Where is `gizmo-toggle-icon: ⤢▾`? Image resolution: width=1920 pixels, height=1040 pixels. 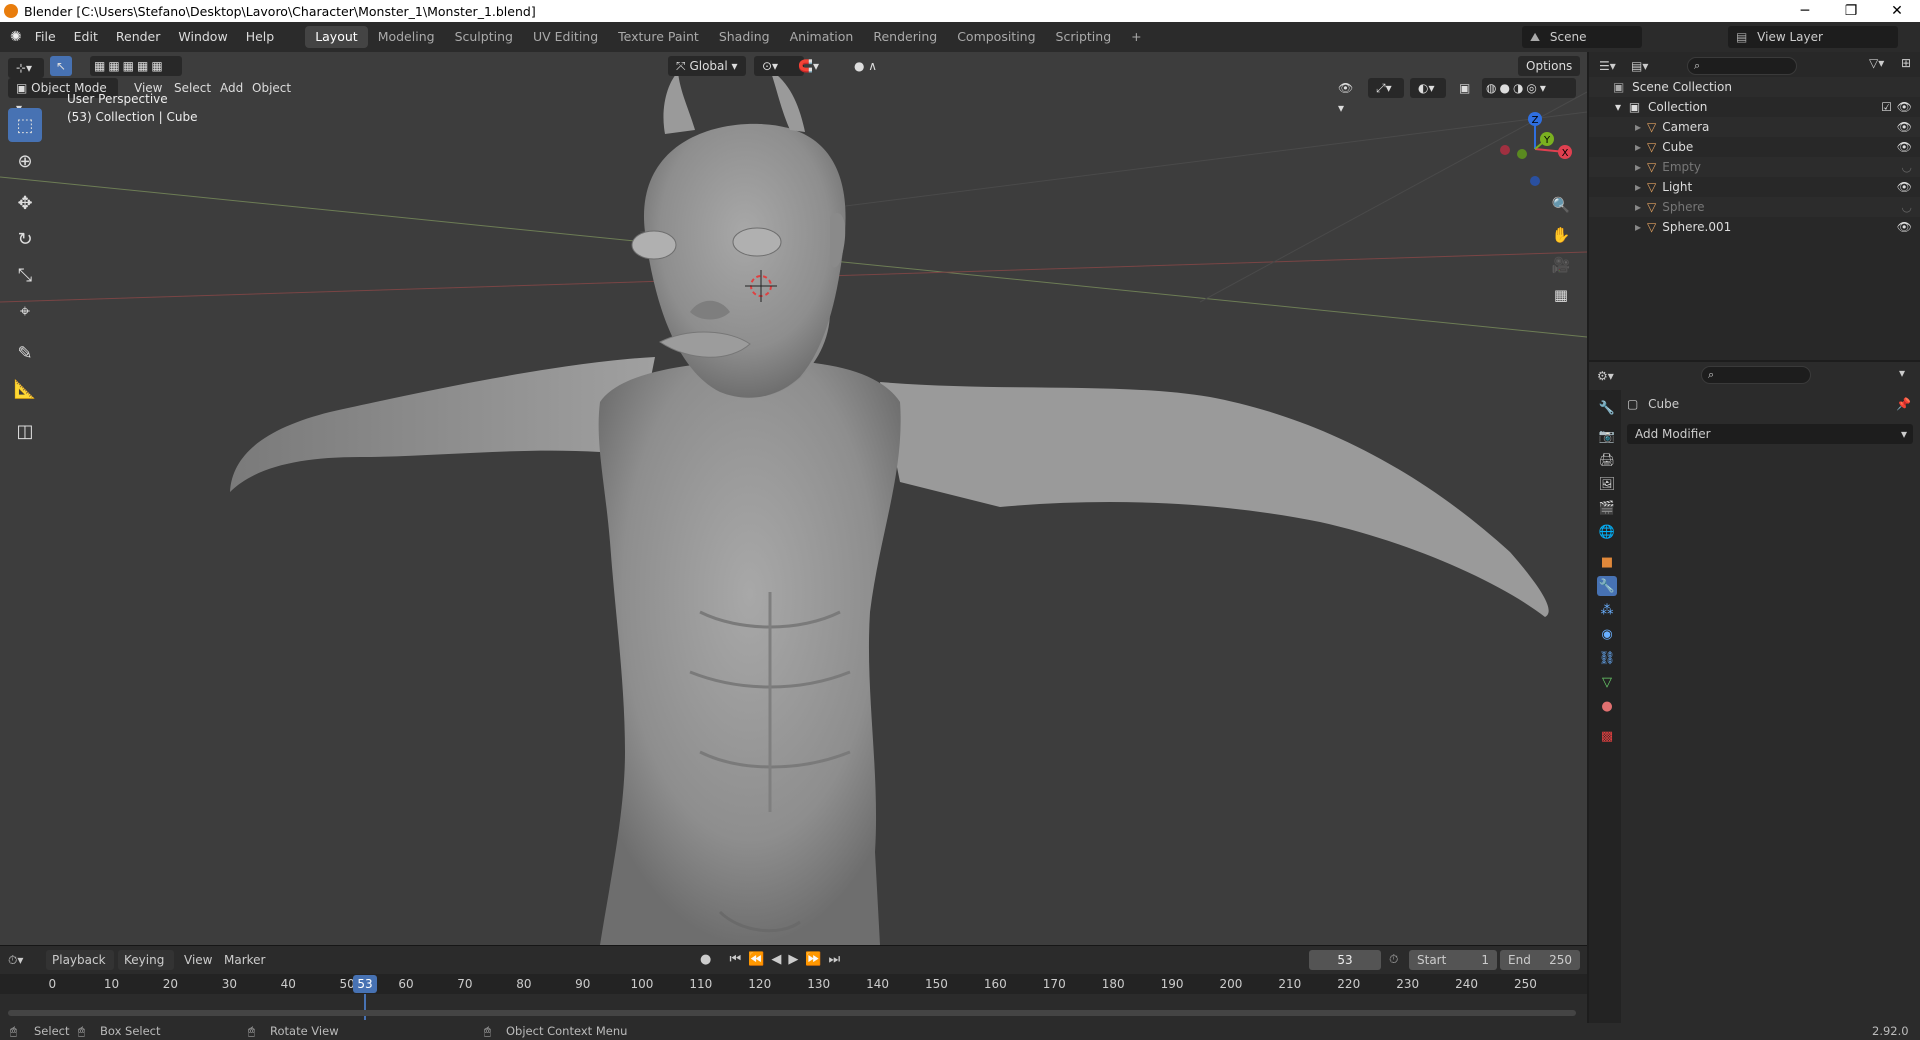 gizmo-toggle-icon: ⤢▾ is located at coordinates (1386, 88).